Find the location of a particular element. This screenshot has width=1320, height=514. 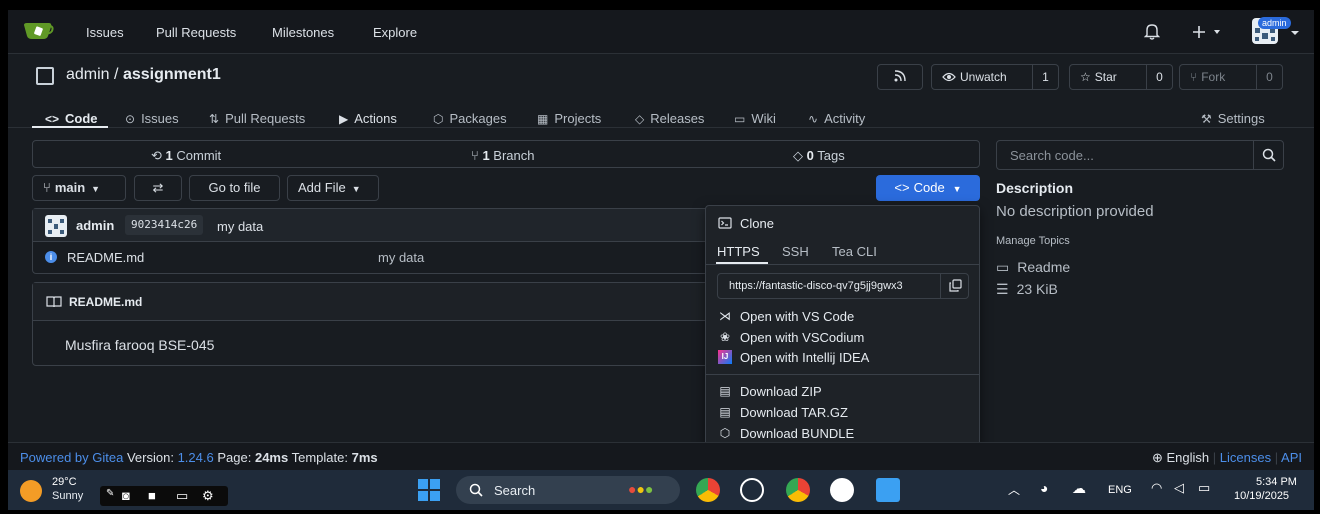

compare-button: ⇄ is located at coordinates (158, 188).